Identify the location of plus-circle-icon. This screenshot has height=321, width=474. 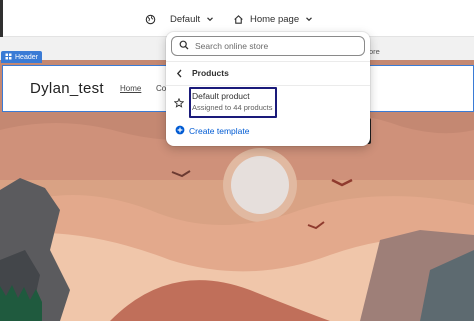
(180, 131).